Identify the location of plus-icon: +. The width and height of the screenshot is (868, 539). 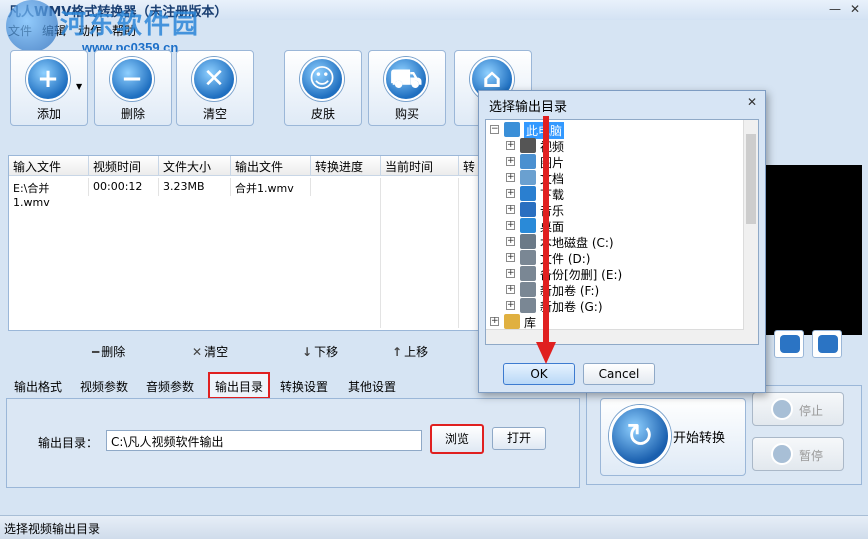
(48, 79).